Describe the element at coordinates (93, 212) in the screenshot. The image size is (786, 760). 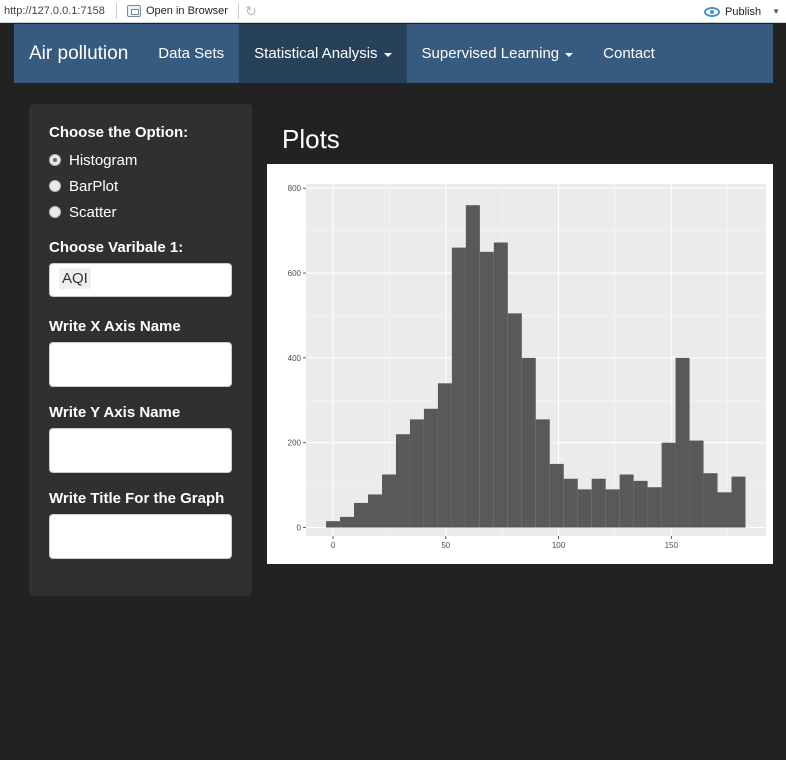
I see `radio-scatter-label: Scatter` at that location.